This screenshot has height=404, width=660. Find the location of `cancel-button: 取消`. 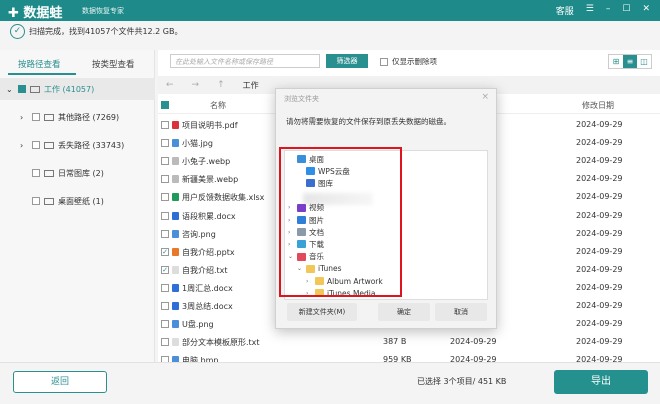

cancel-button: 取消 is located at coordinates (461, 312).